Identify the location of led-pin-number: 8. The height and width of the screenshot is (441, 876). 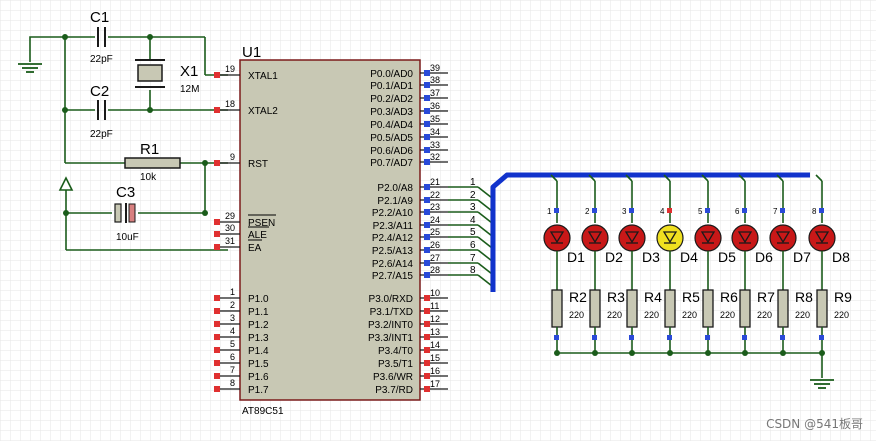
(814, 211).